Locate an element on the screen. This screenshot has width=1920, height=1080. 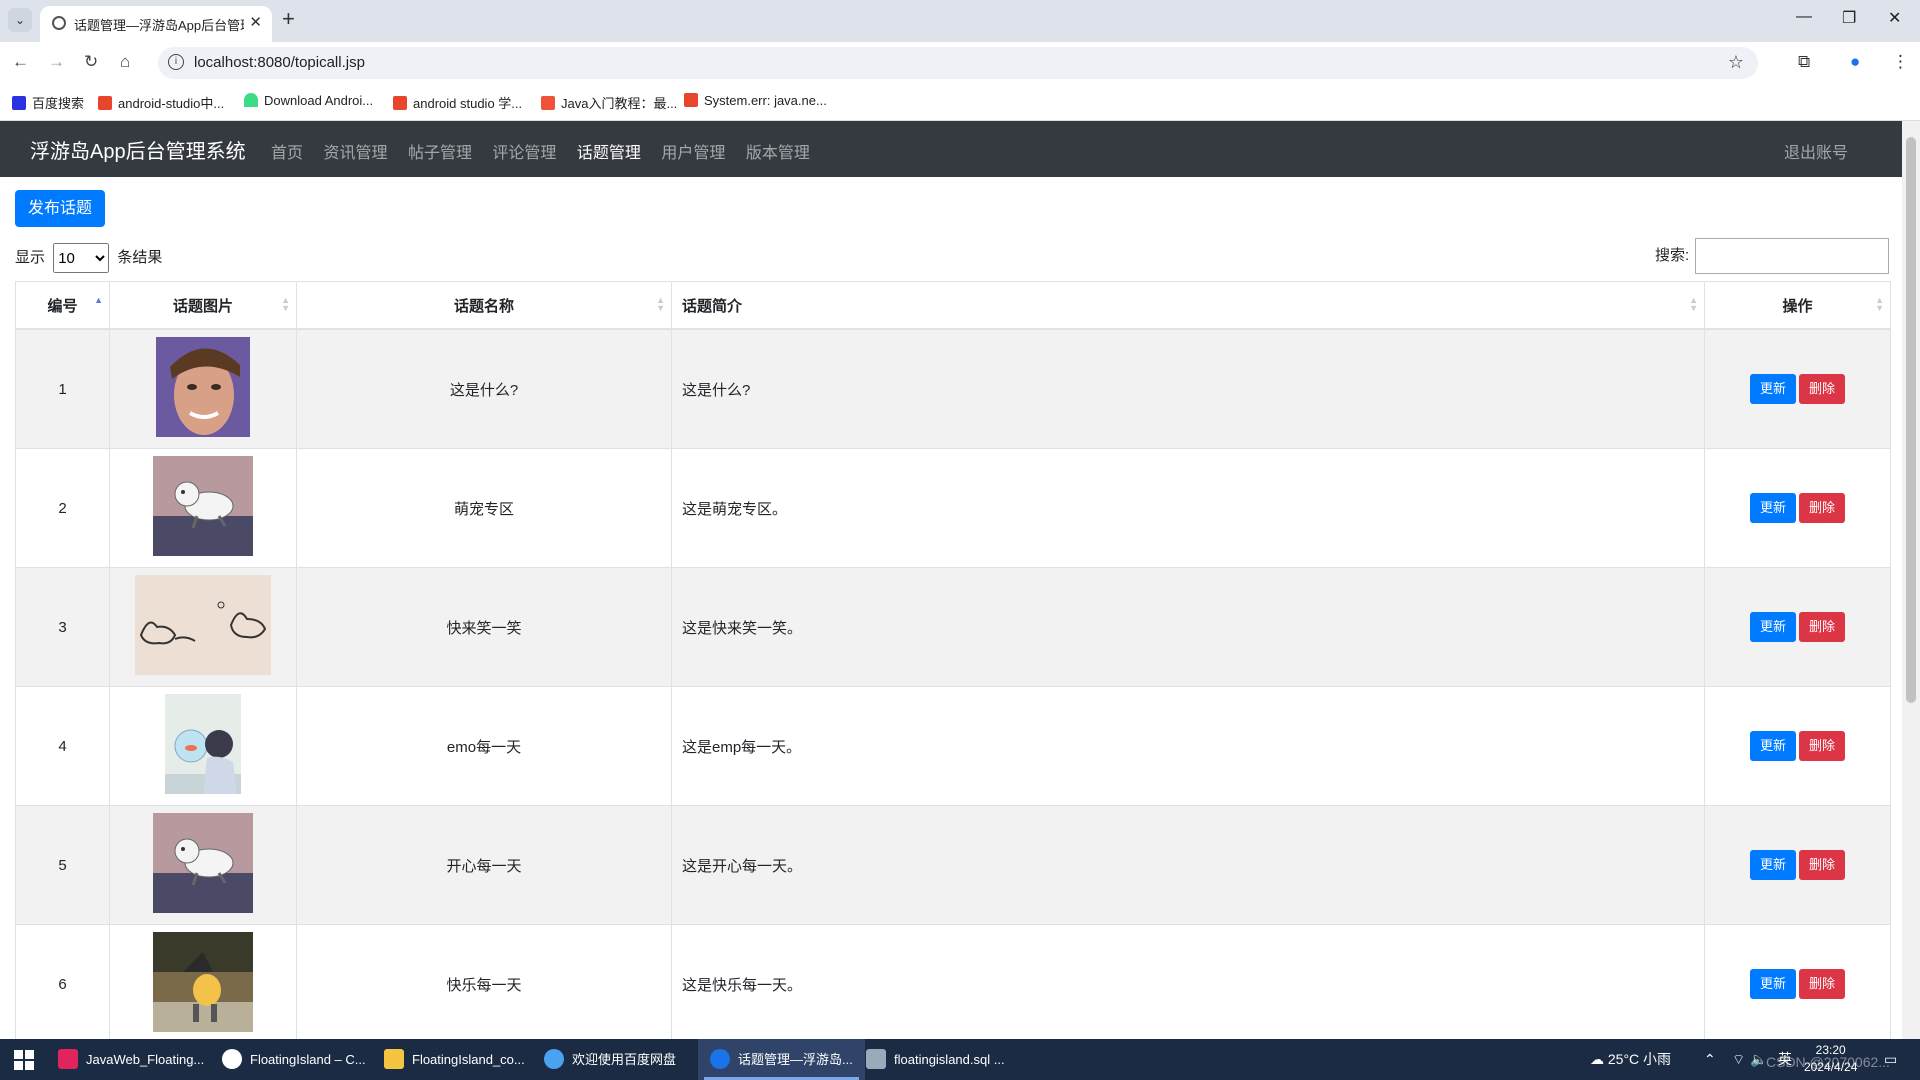
intellij-icon is located at coordinates (68, 1059).